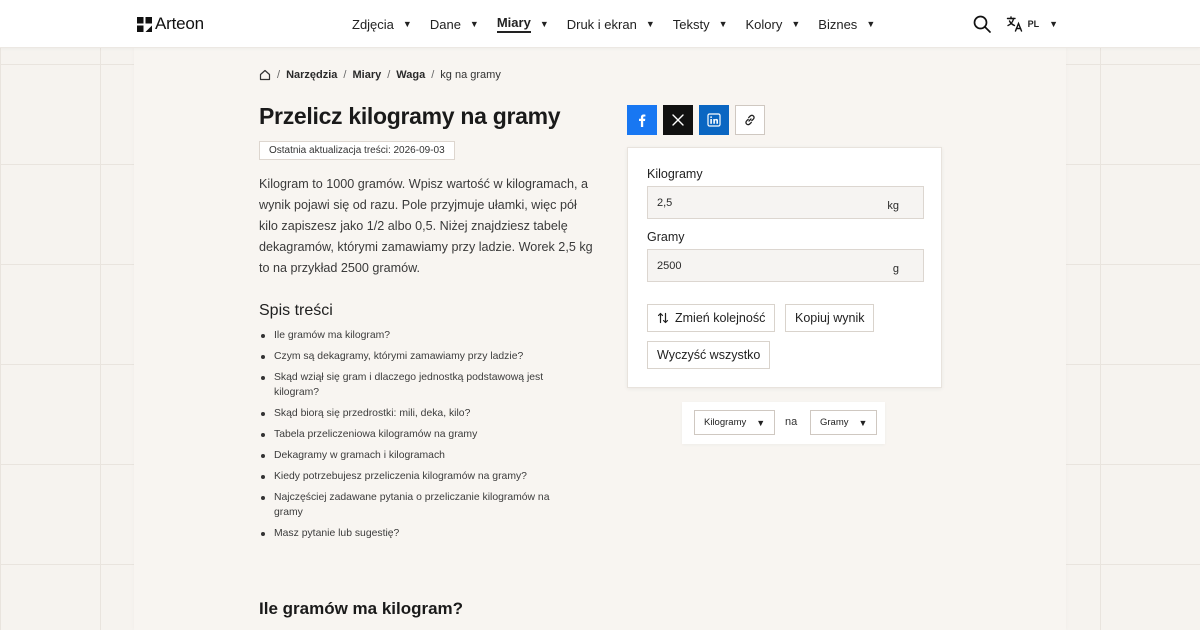  I want to click on toc-item: Dekagramy w gramach i kilogramach, so click(419, 455).